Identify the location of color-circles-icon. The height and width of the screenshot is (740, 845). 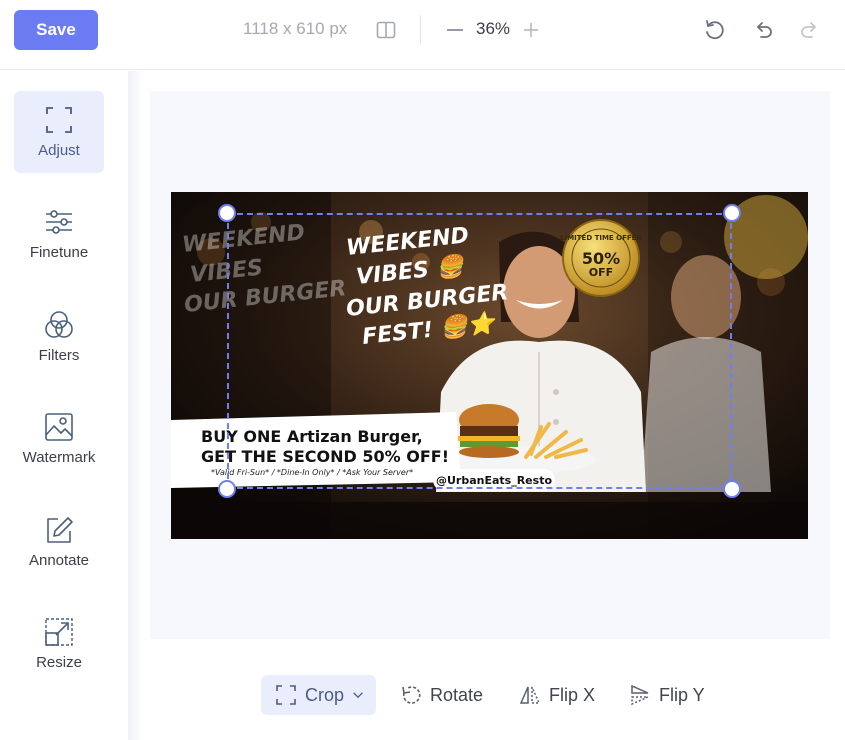
(59, 324).